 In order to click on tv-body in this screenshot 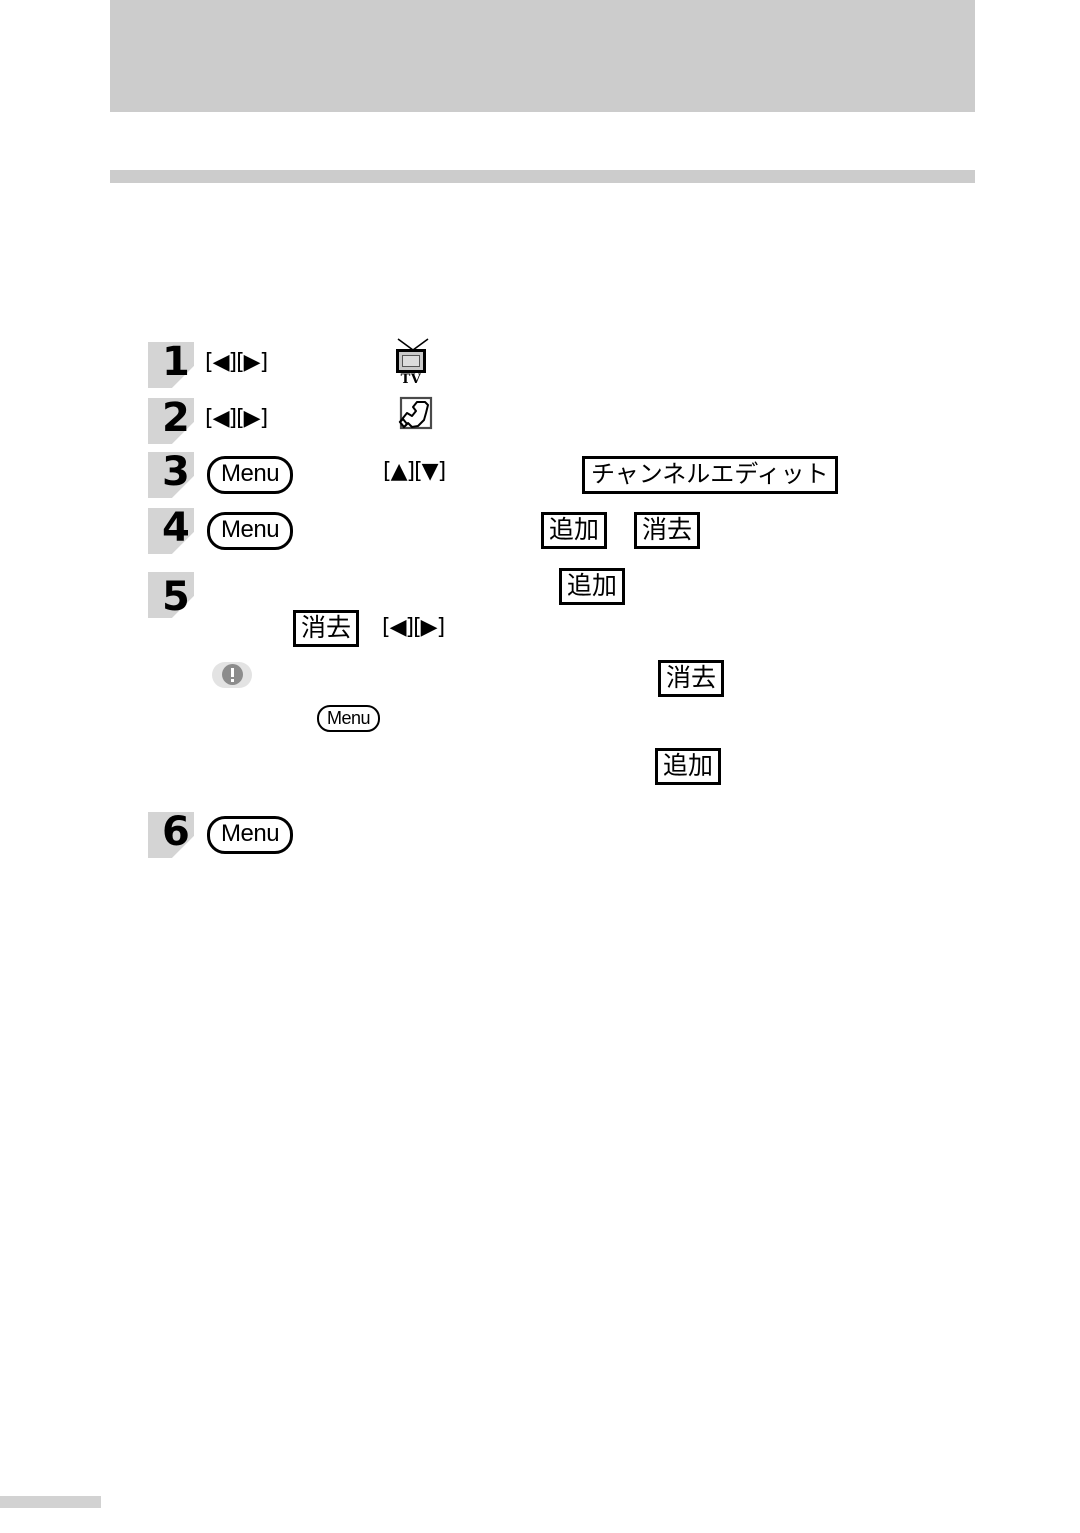, I will do `click(411, 361)`.